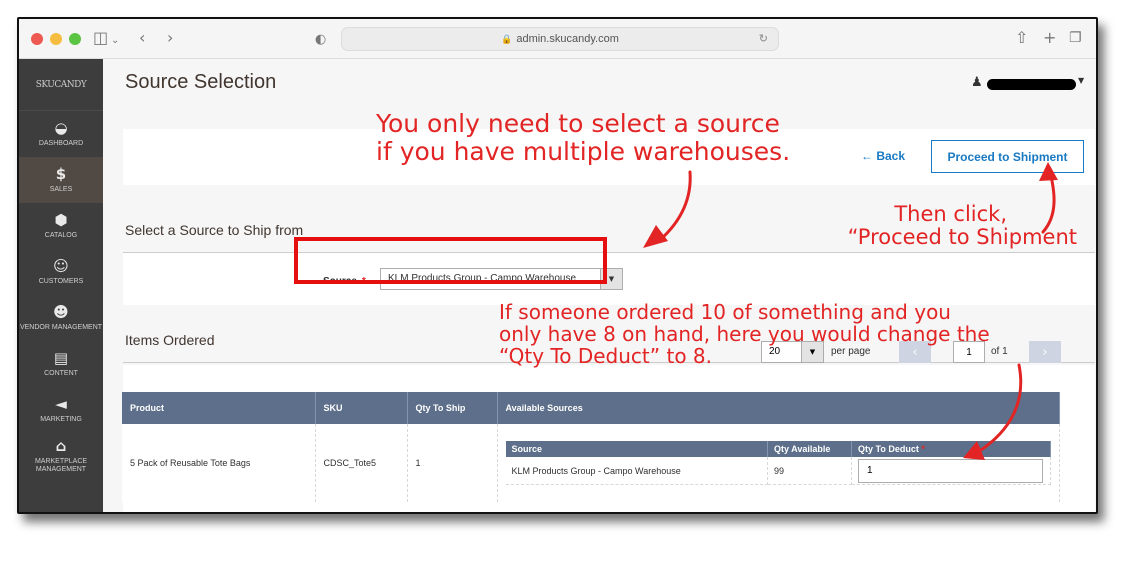 The image size is (1146, 562). Describe the element at coordinates (1048, 202) in the screenshot. I see `arrow-to-proceed` at that location.